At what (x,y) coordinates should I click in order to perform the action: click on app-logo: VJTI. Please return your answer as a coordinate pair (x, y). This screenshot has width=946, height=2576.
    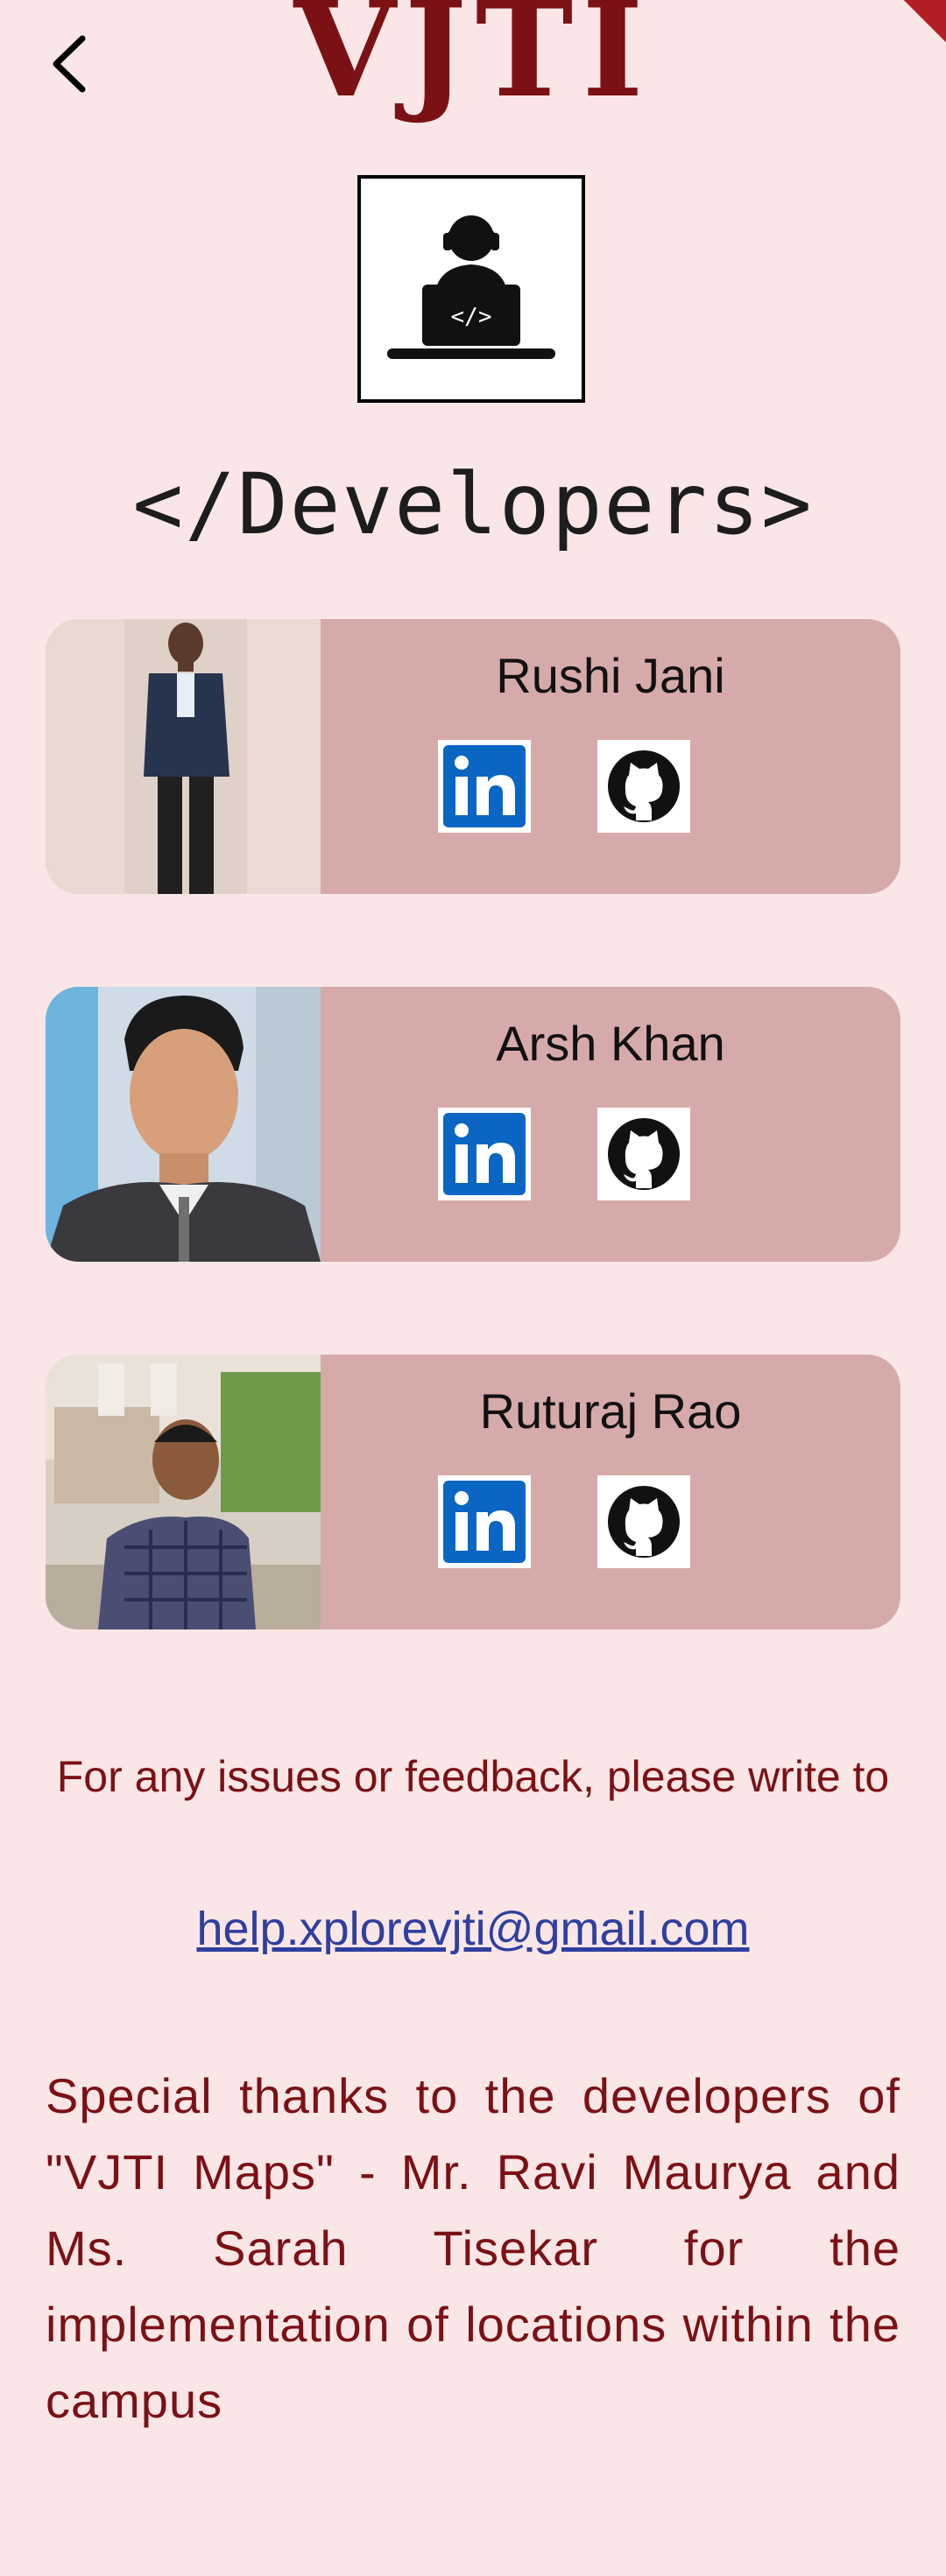
    Looking at the image, I should click on (473, 63).